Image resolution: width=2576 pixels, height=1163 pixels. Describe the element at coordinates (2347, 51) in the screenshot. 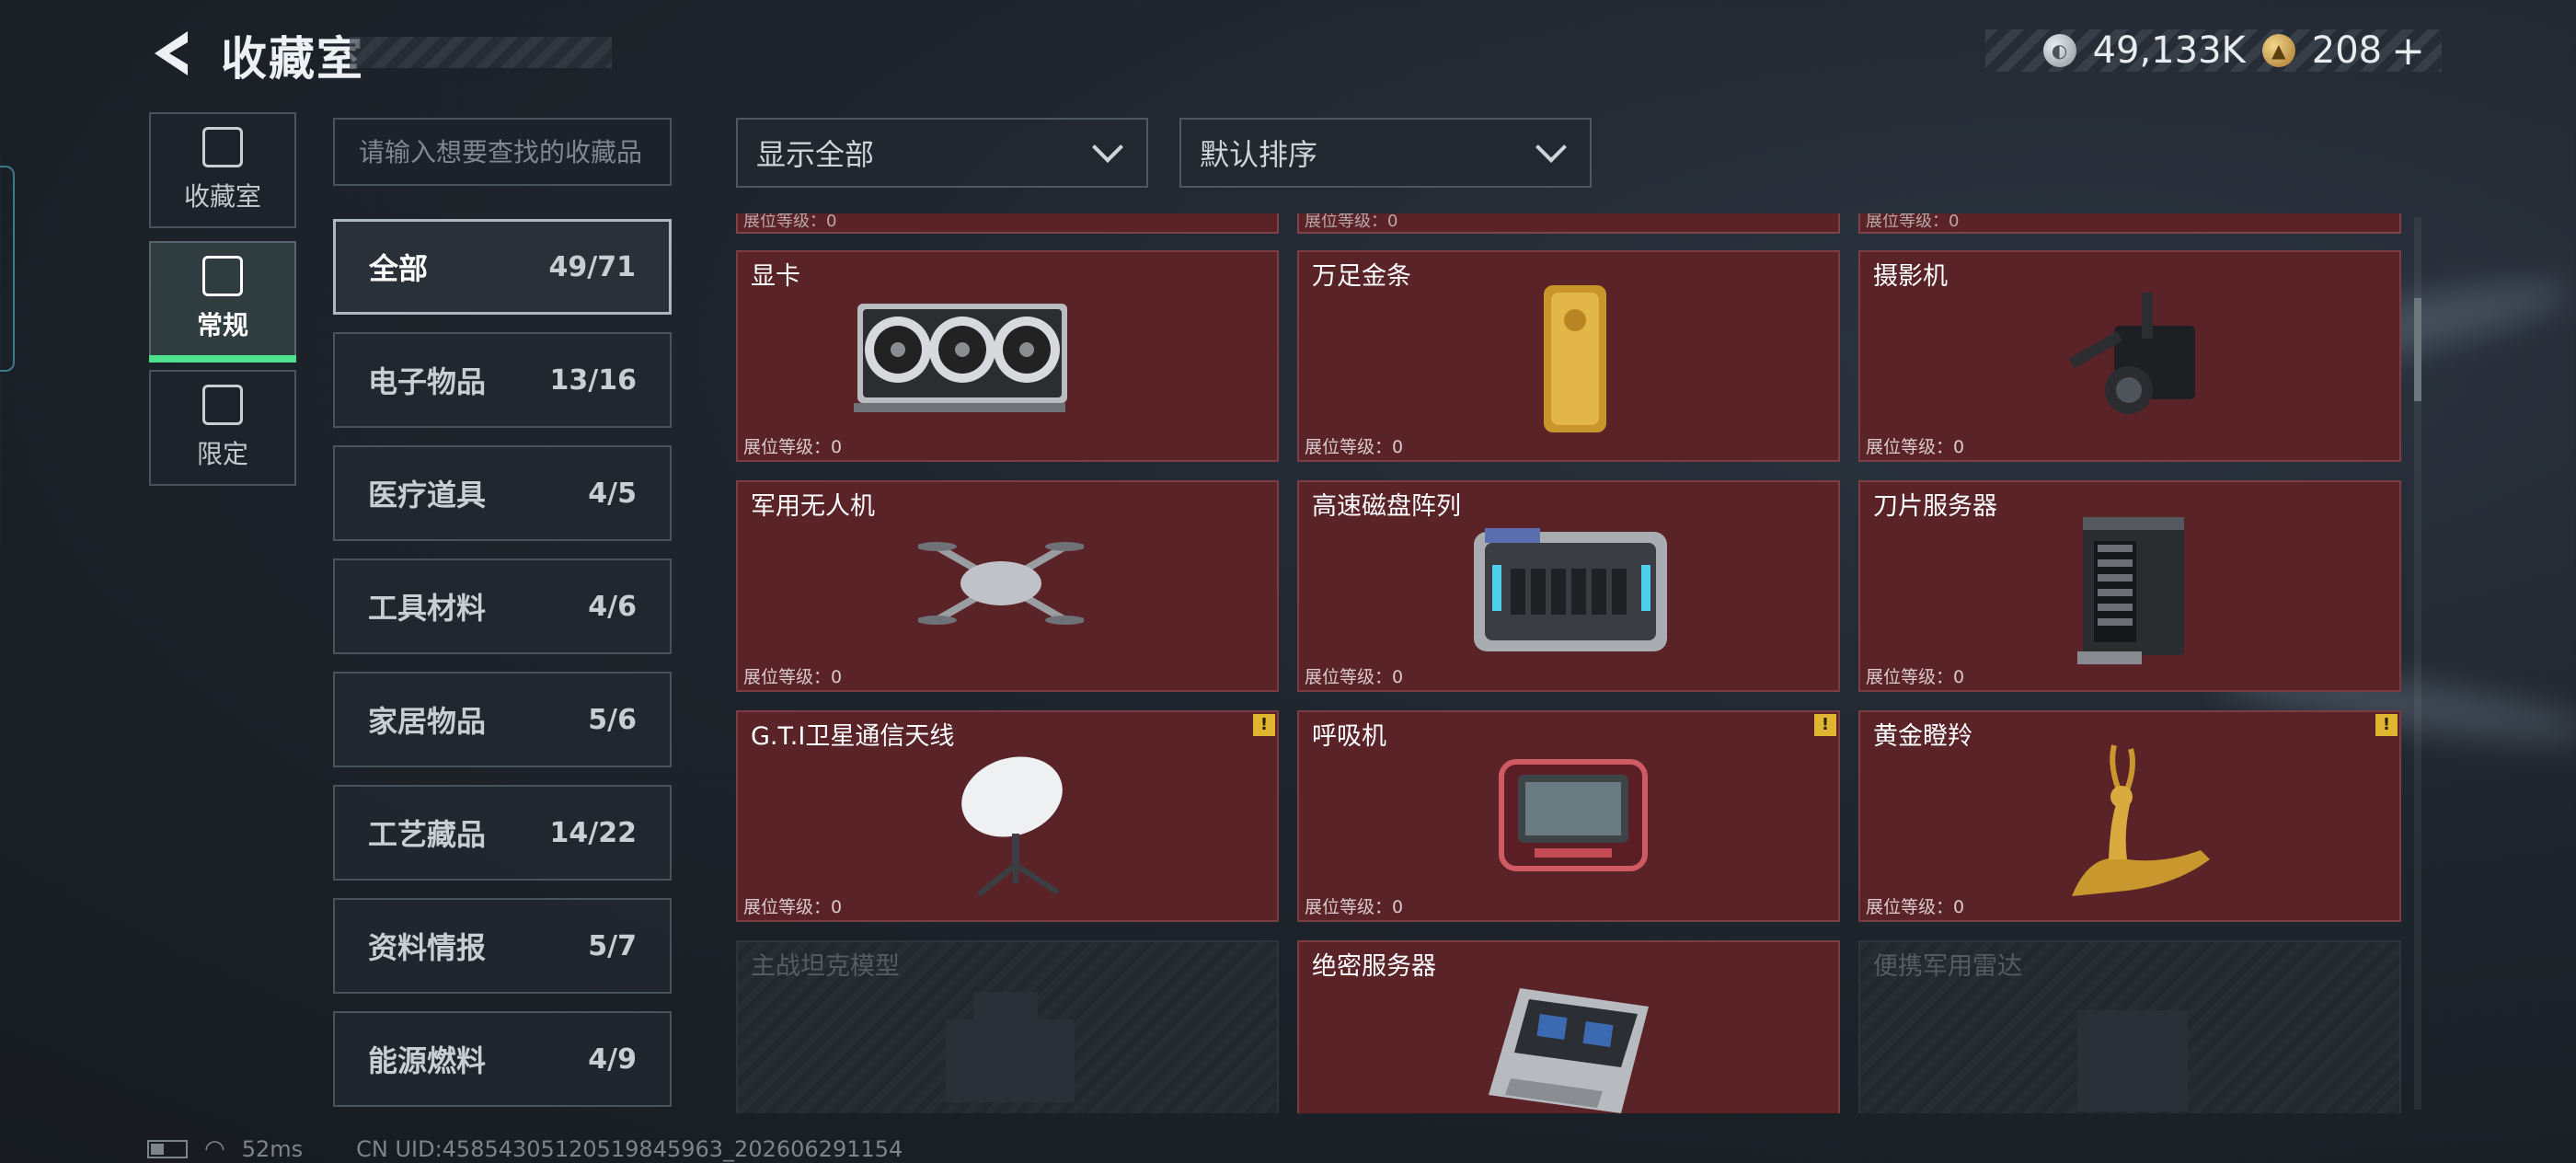

I see `gold-amount: 208` at that location.